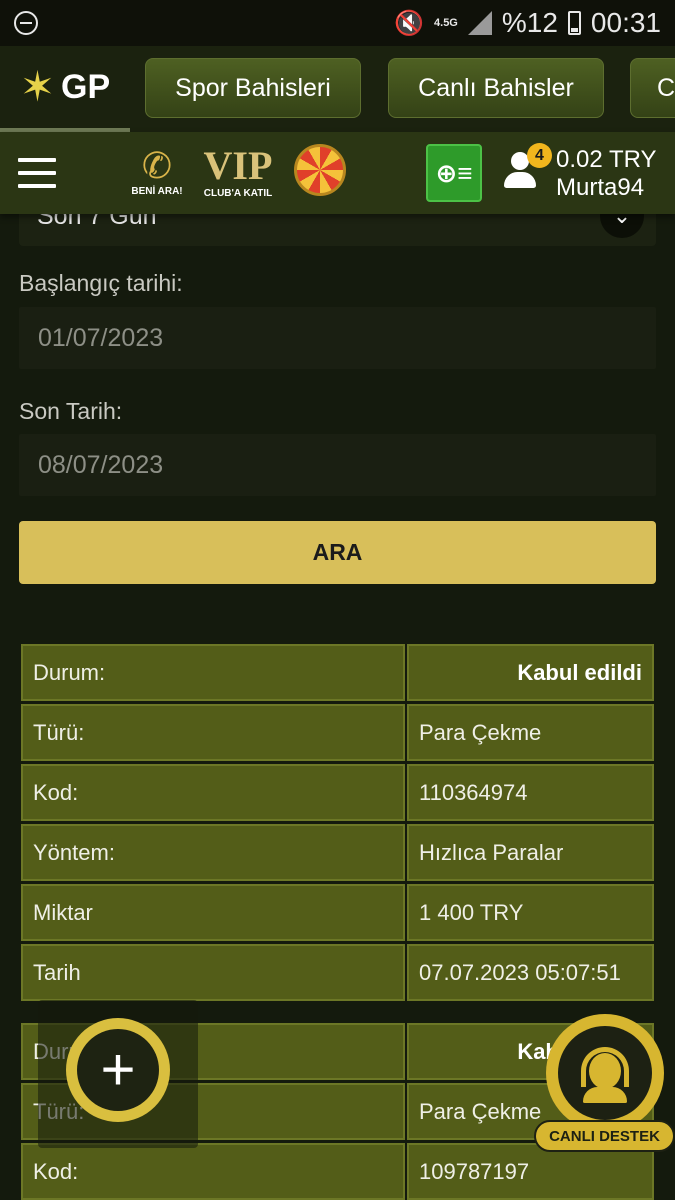 The width and height of the screenshot is (675, 1200). I want to click on date-value: 07.07.2023 05:07:51, so click(530, 972).